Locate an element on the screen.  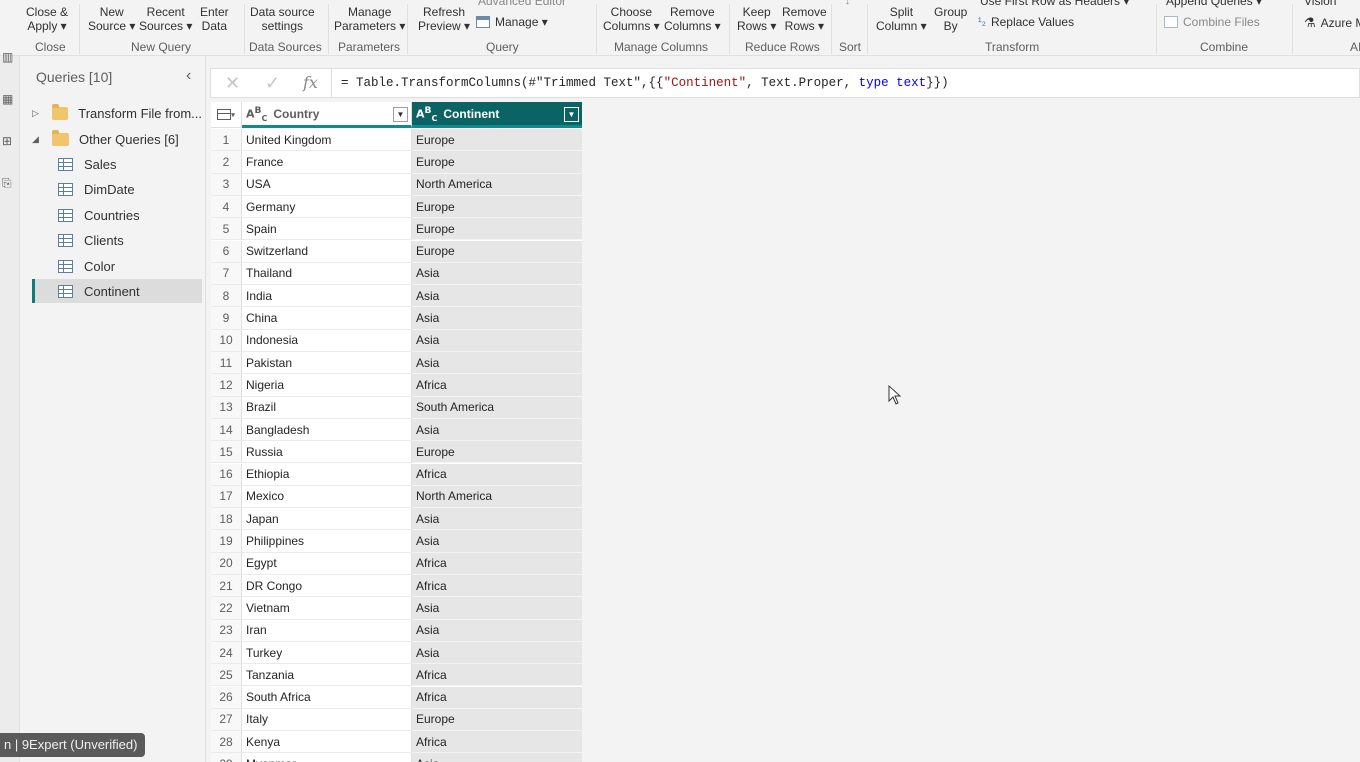
model-view-icon: ⊞ is located at coordinates (9, 141).